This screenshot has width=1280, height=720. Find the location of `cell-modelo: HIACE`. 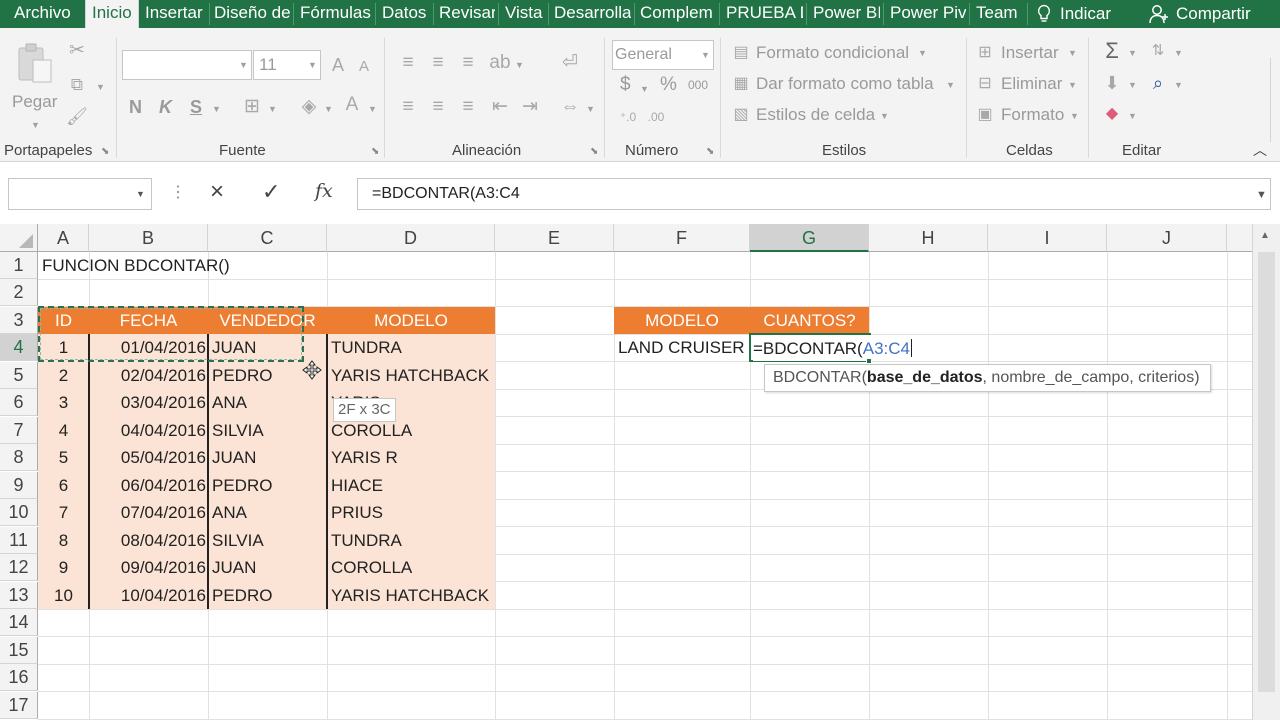

cell-modelo: HIACE is located at coordinates (357, 485).